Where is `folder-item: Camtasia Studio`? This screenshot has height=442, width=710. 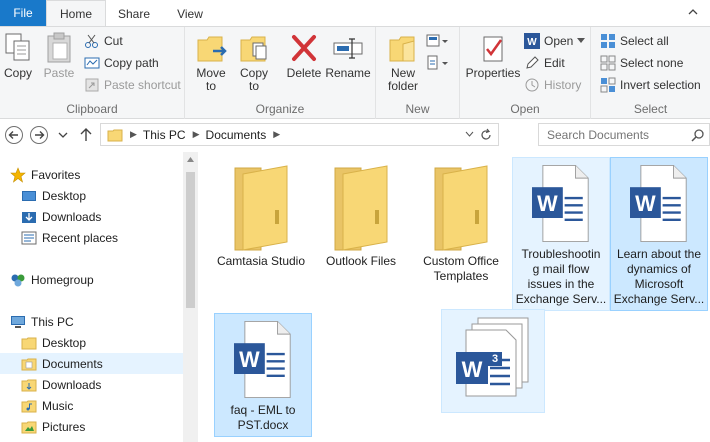 folder-item: Camtasia Studio is located at coordinates (261, 214).